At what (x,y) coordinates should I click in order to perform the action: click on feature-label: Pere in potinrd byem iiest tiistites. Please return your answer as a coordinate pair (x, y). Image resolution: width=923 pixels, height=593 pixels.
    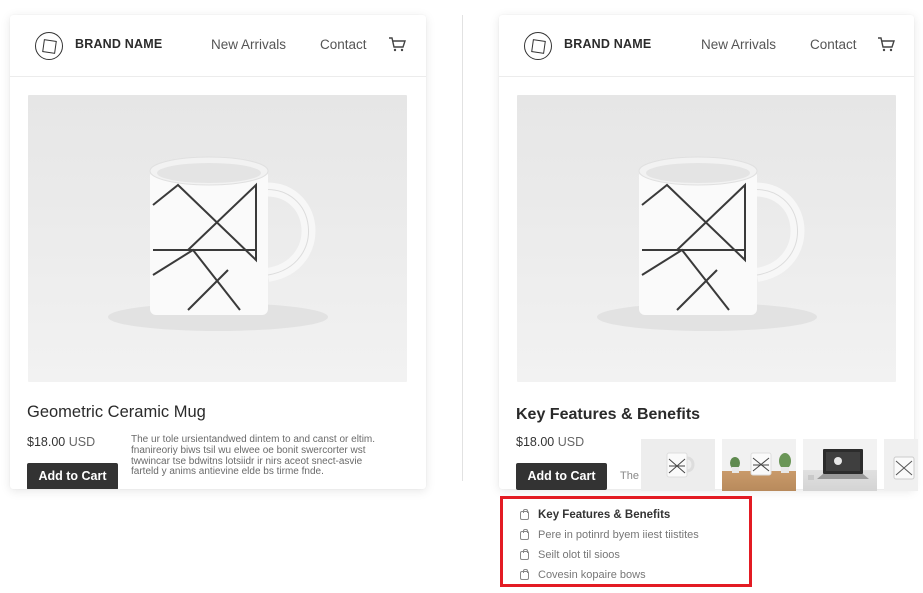
    Looking at the image, I should click on (618, 535).